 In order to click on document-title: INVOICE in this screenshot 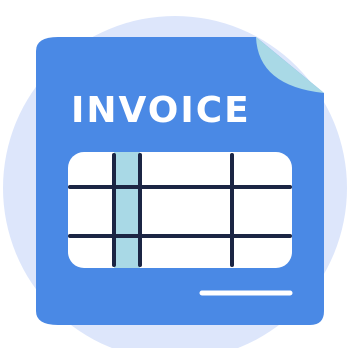, I will do `click(161, 110)`.